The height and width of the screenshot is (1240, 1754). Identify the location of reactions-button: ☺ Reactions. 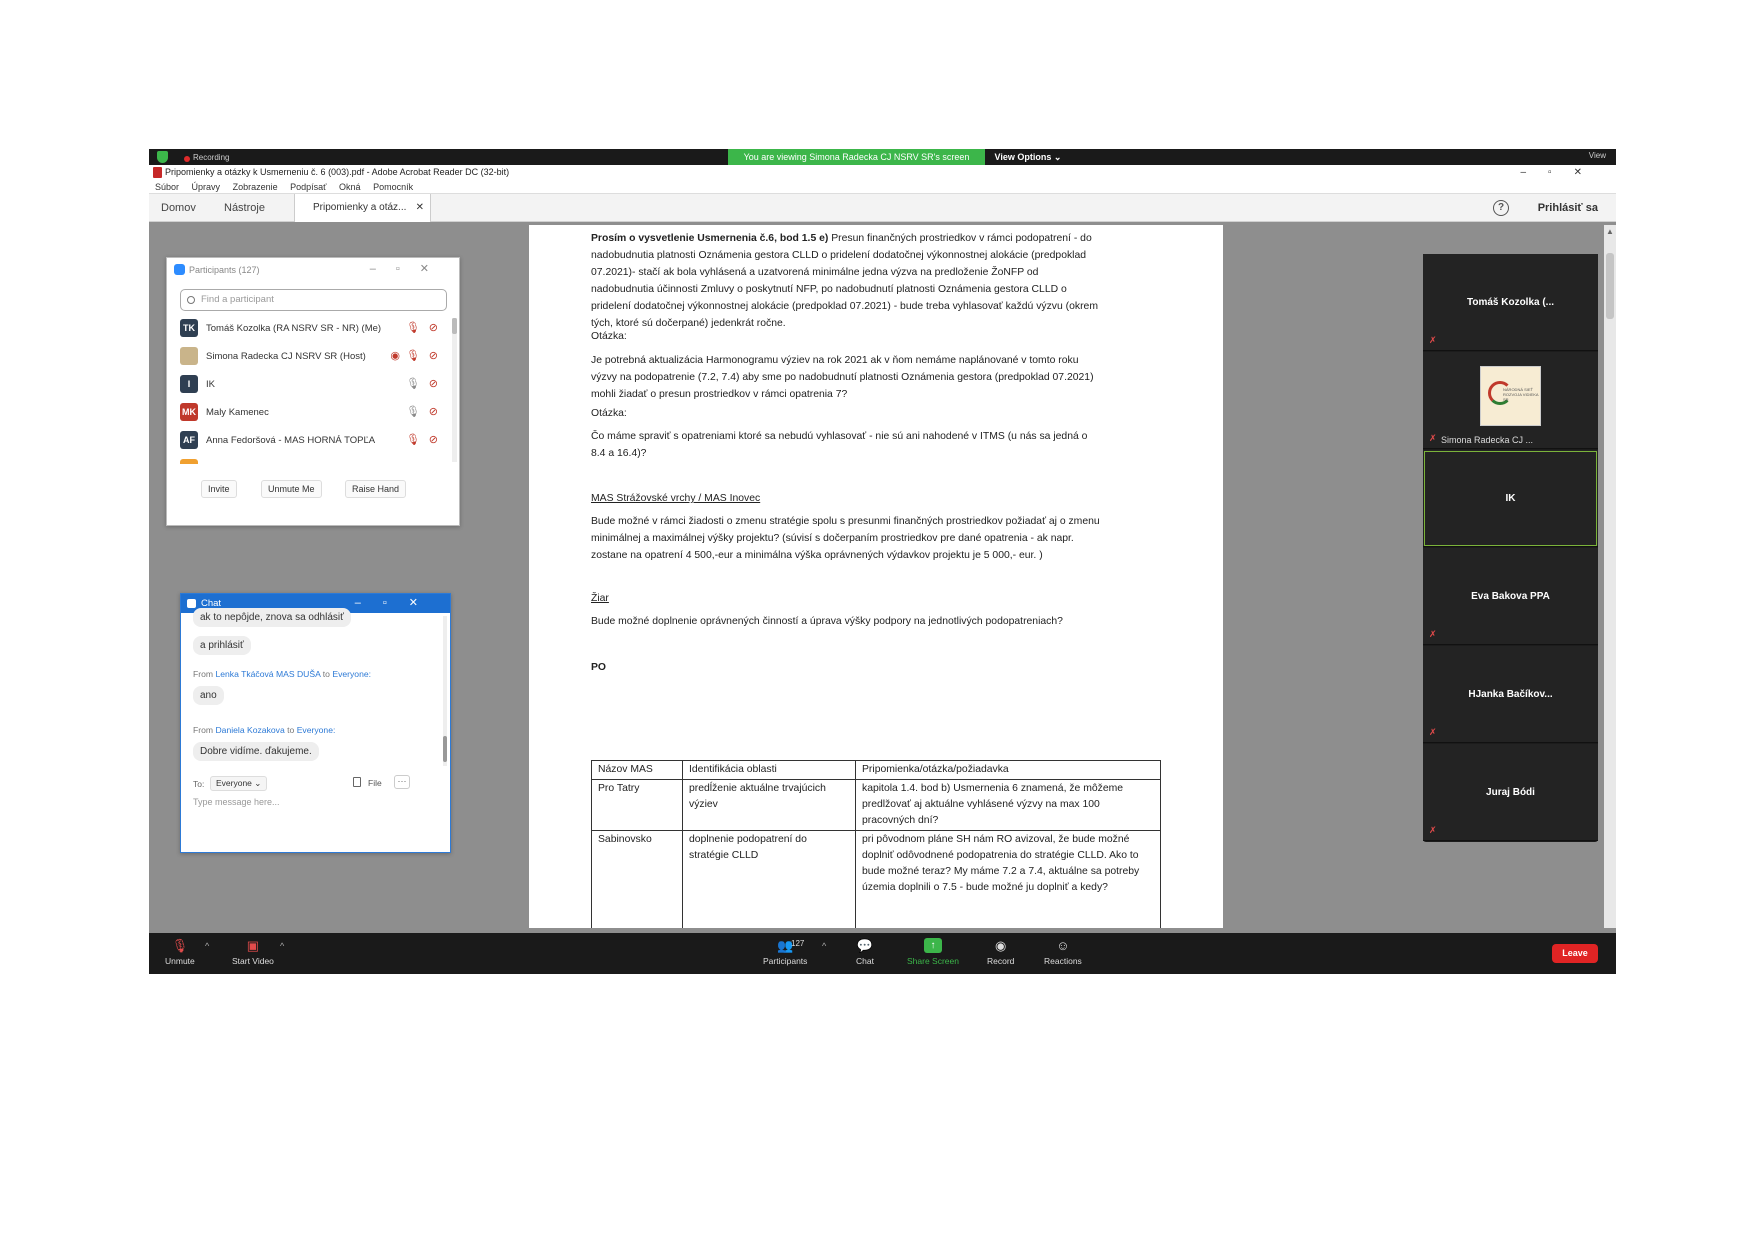
(1063, 952).